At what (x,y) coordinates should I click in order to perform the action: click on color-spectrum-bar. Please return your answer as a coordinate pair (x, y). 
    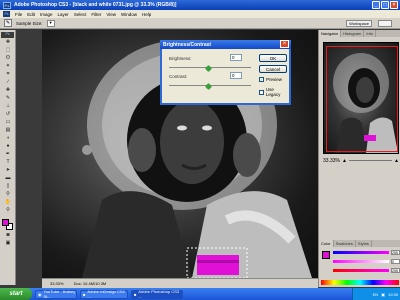
    Looking at the image, I should click on (360, 282).